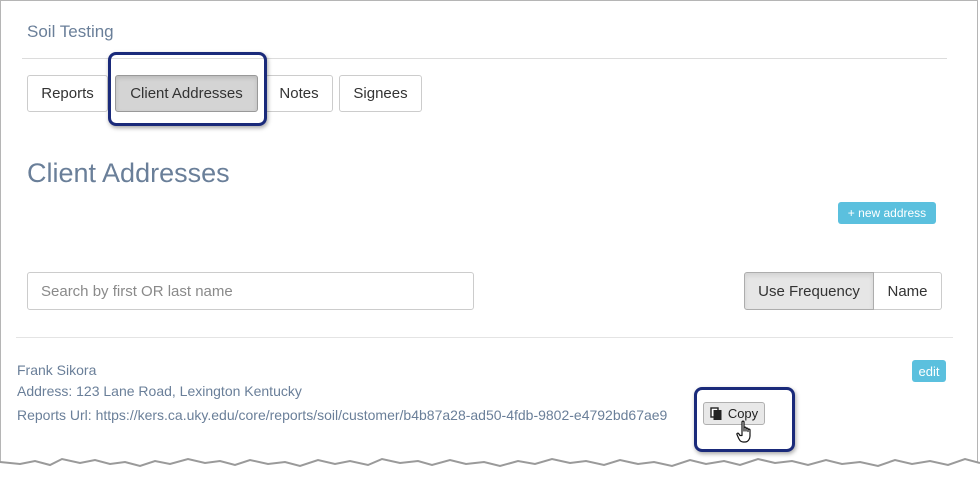 This screenshot has height=495, width=980. Describe the element at coordinates (299, 93) in the screenshot. I see `tab-notes: Notes` at that location.